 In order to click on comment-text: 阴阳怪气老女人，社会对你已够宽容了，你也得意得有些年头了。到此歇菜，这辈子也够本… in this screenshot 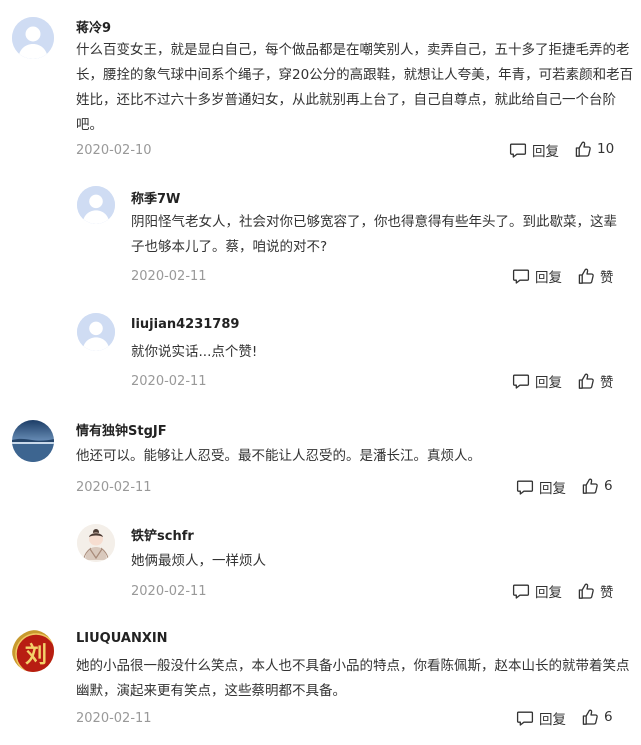, I will do `click(374, 234)`.